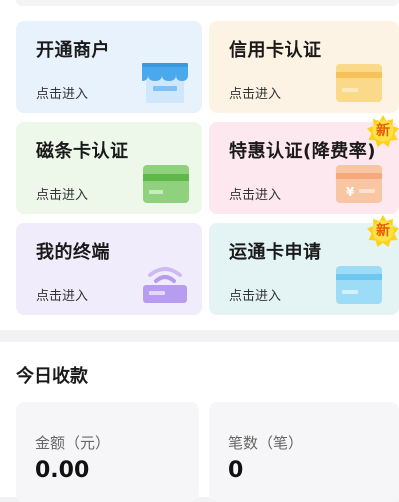 This screenshot has width=399, height=502. What do you see at coordinates (275, 252) in the screenshot?
I see `card-title: 运通卡申请` at bounding box center [275, 252].